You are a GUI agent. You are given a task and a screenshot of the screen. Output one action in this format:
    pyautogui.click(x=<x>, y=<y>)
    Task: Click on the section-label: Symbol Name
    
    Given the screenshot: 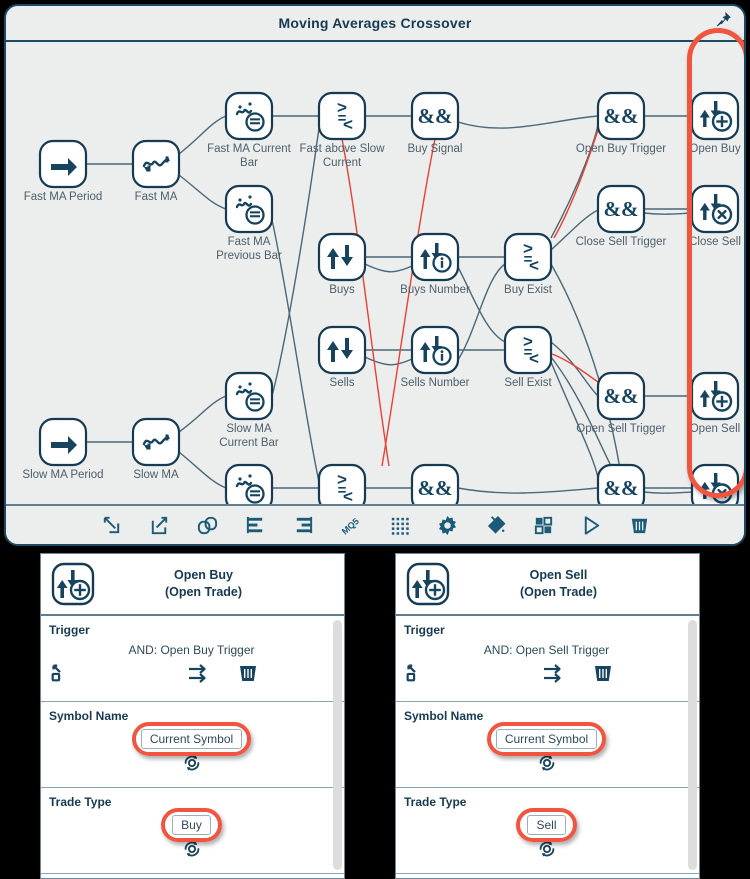 What is the action you would take?
    pyautogui.click(x=444, y=716)
    